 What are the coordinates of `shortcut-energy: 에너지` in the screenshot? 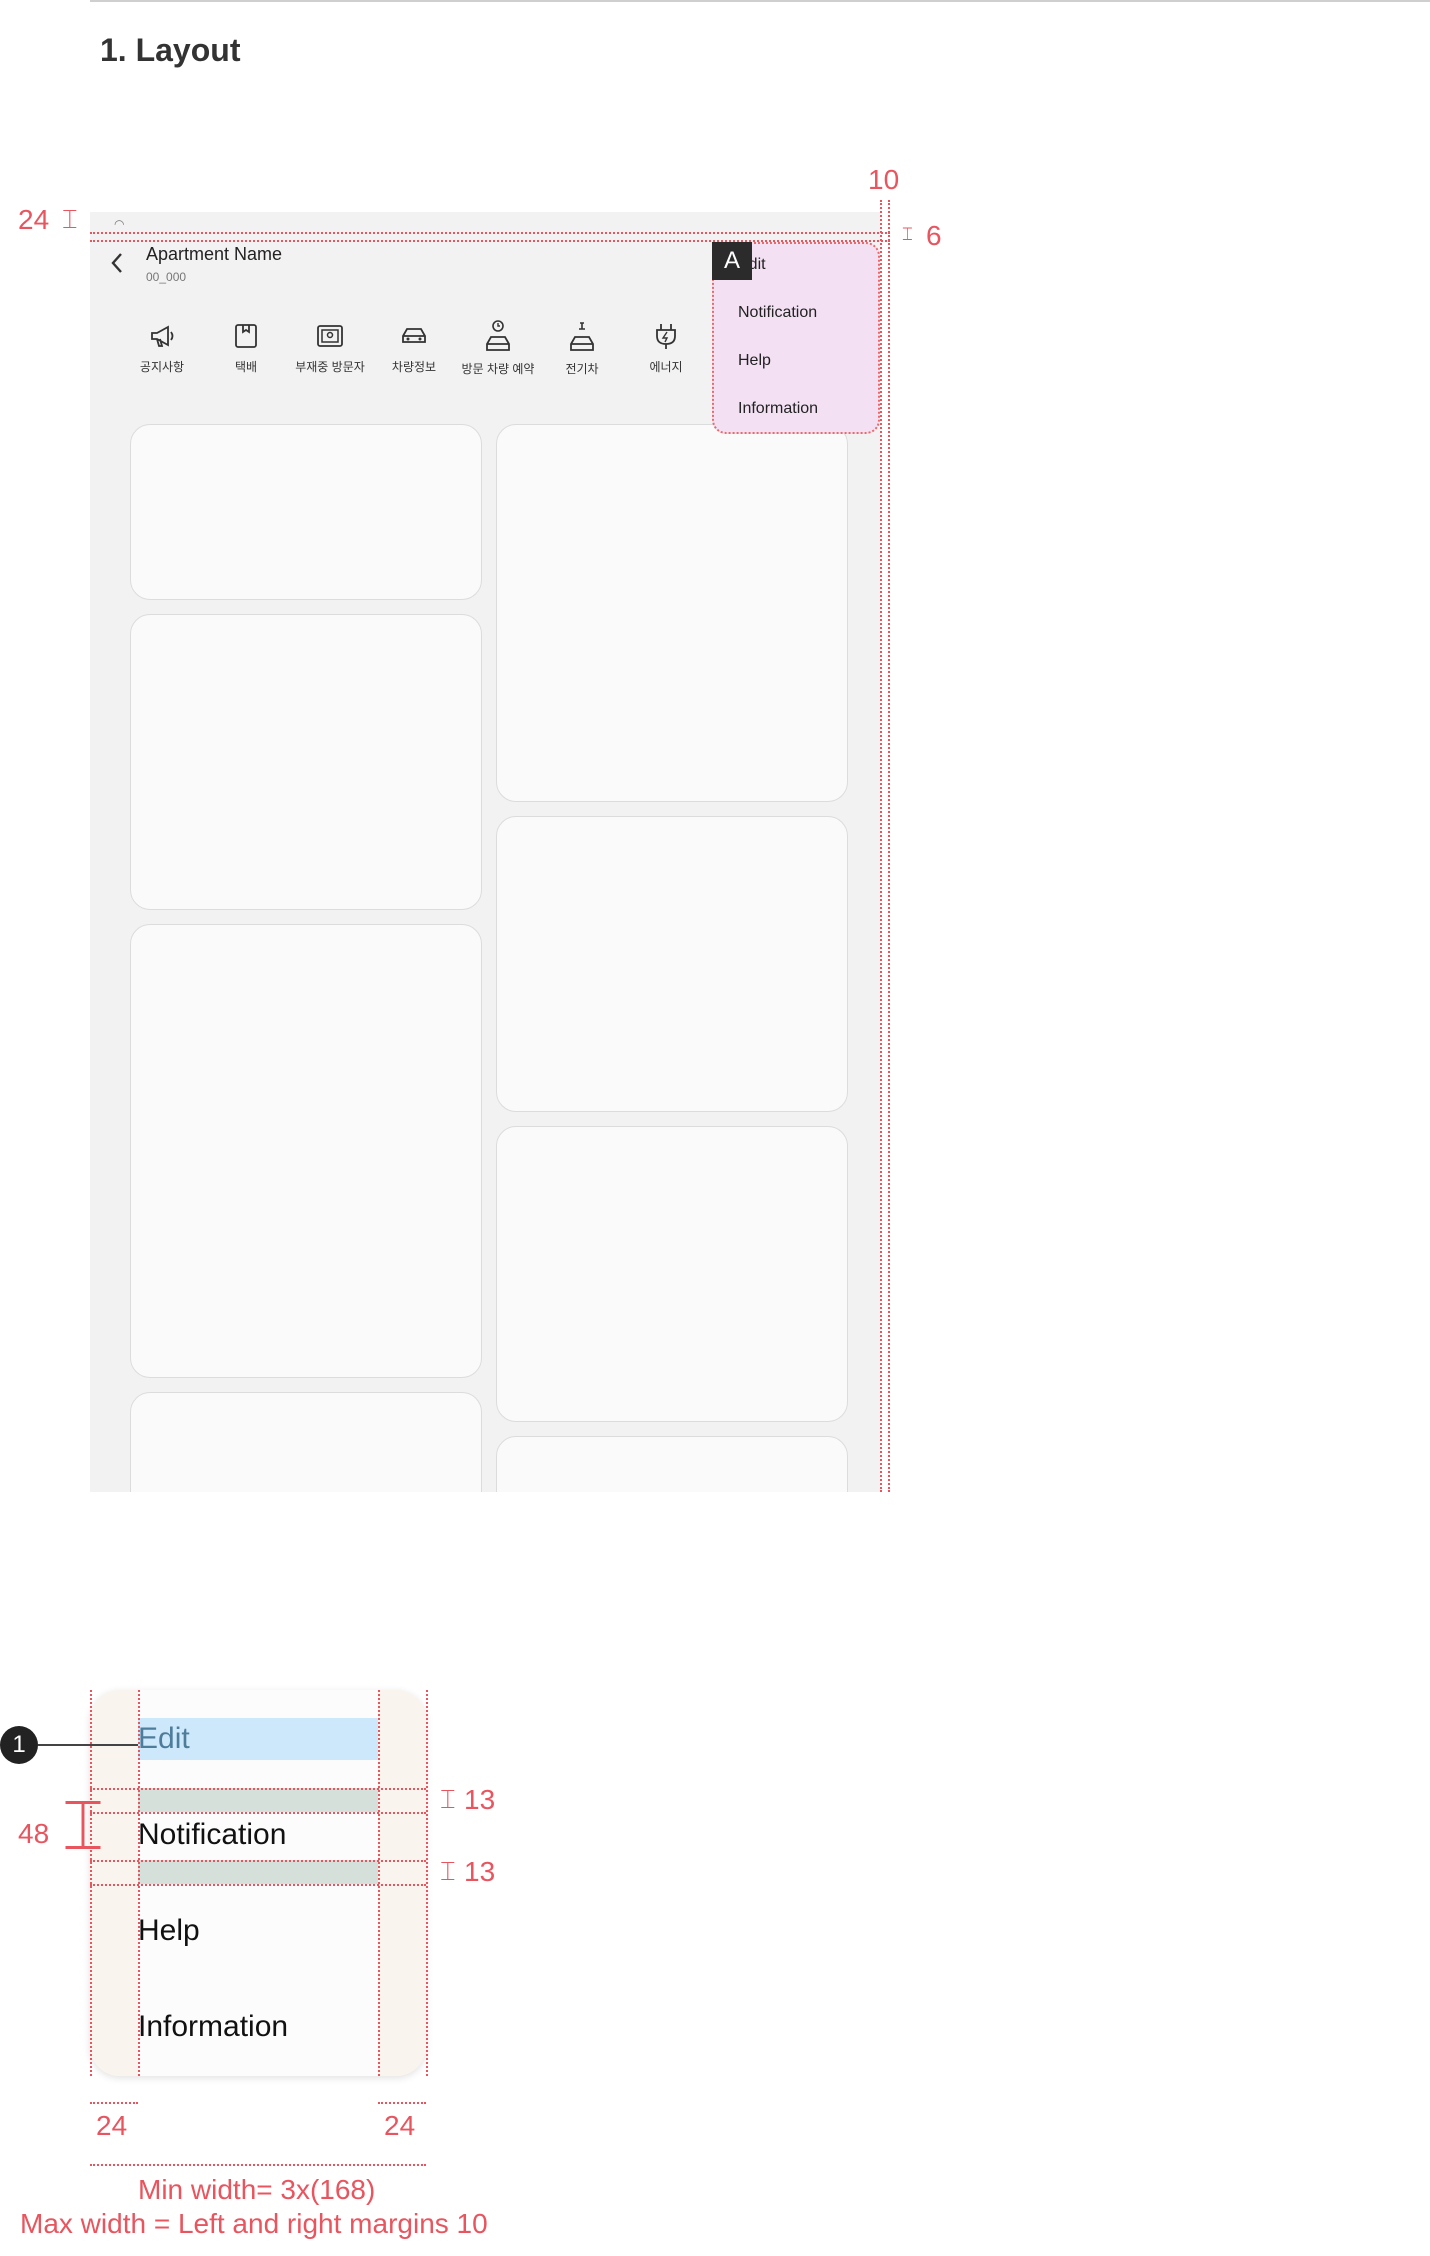 It's located at (666, 347).